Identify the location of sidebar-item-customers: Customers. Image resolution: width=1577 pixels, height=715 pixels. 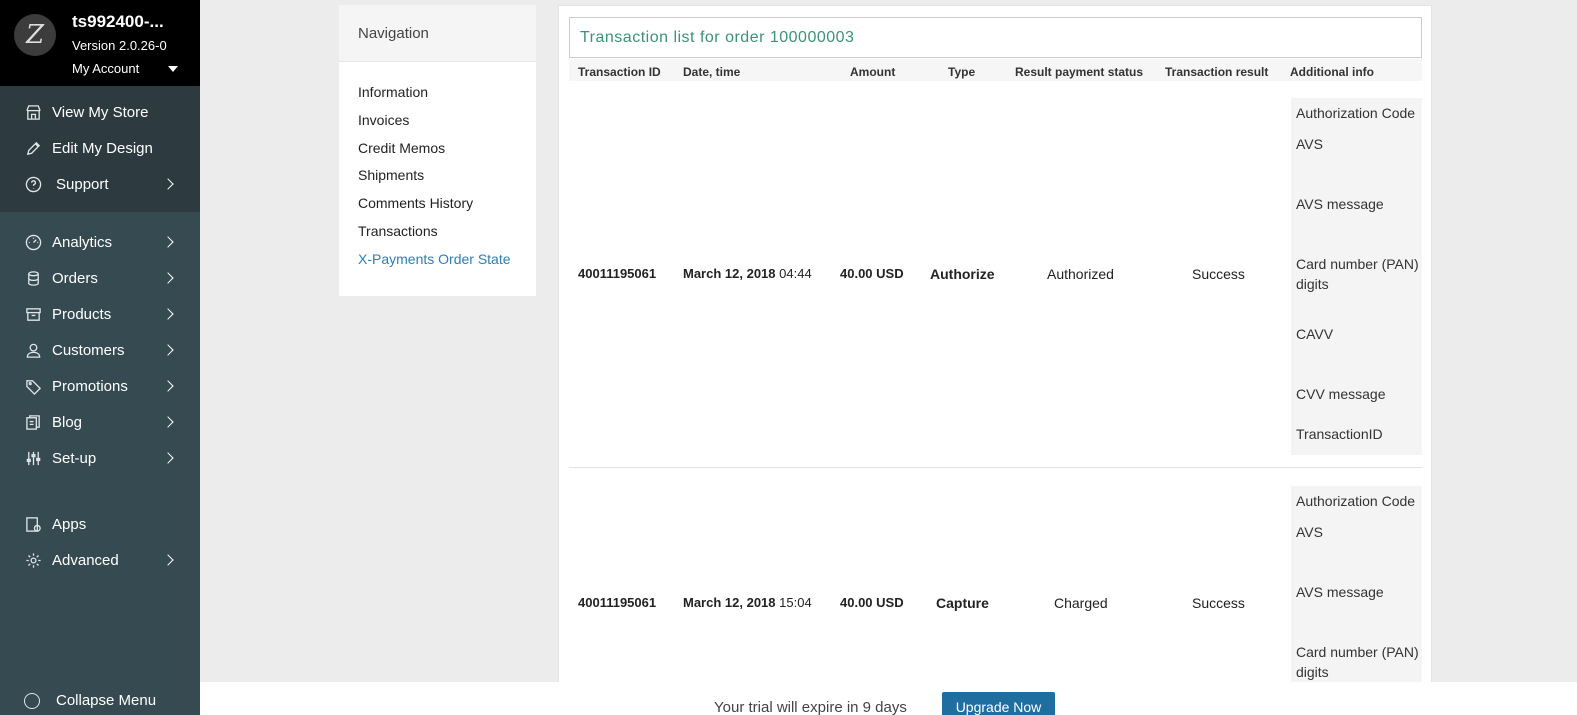
(100, 350).